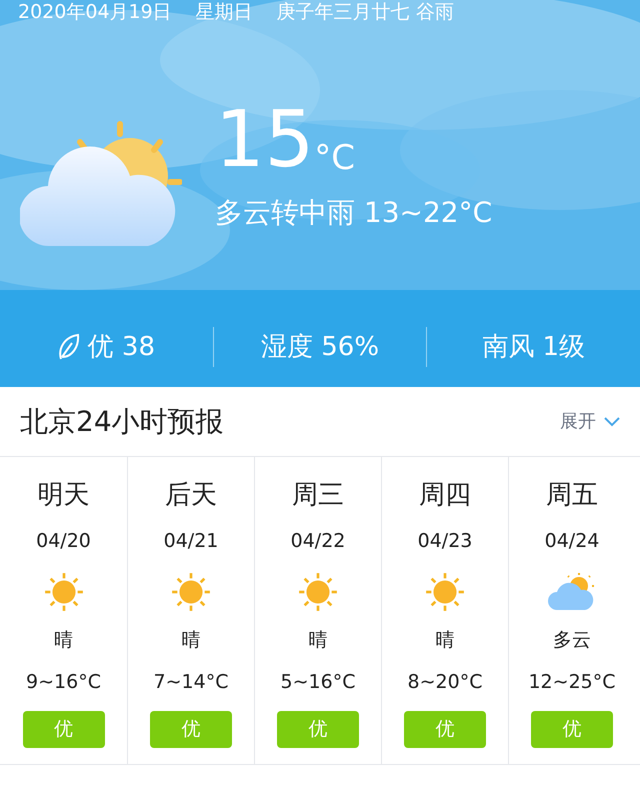  What do you see at coordinates (445, 495) in the screenshot?
I see `day-label: 周四` at bounding box center [445, 495].